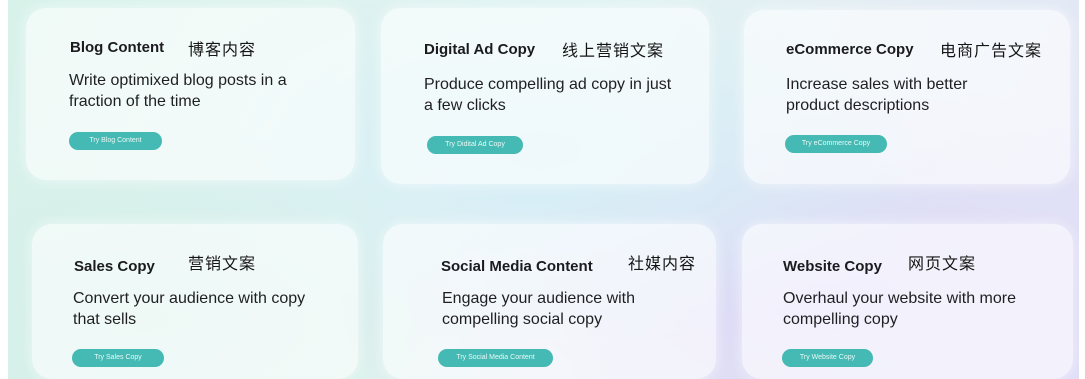 The image size is (1085, 379). I want to click on try-social-media-content-button: Try Social Media Content, so click(495, 358).